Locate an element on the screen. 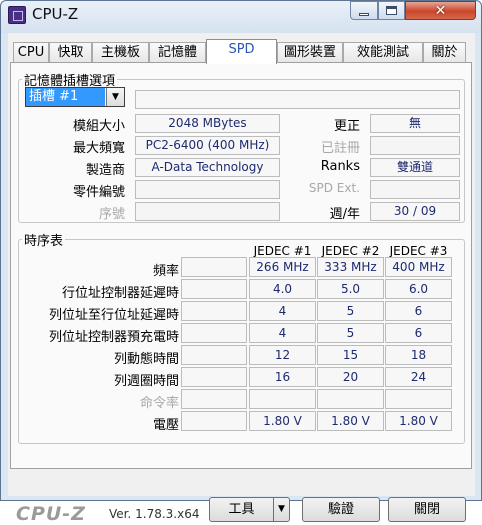 This screenshot has width=482, height=525. memory-type-value is located at coordinates (297, 99).